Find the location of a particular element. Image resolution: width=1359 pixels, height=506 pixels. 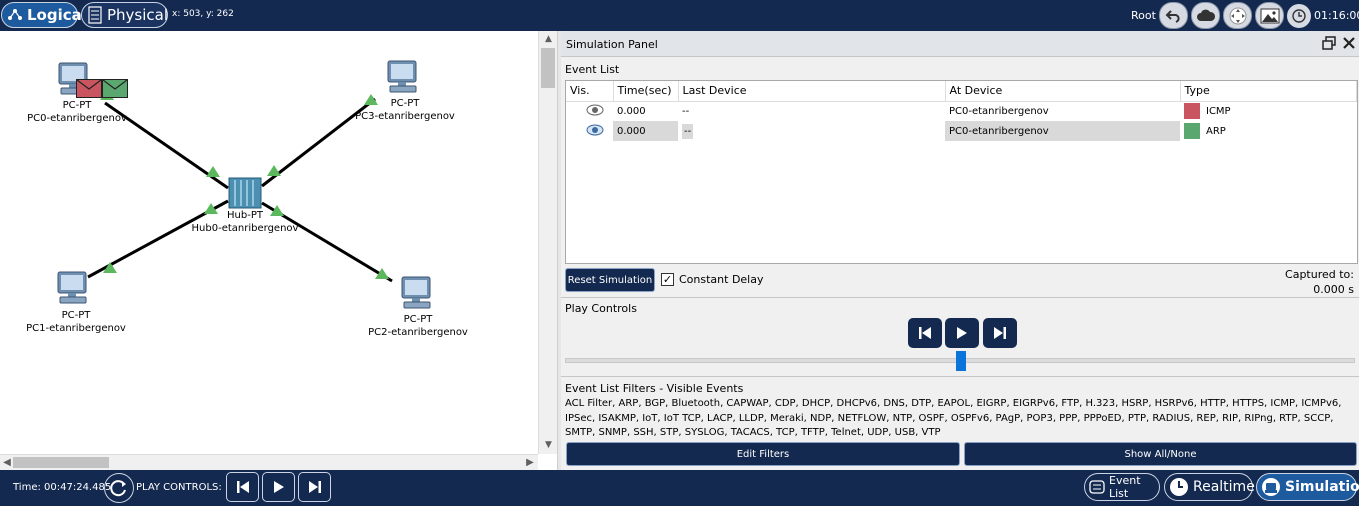

event-type: ARP is located at coordinates (1216, 131).